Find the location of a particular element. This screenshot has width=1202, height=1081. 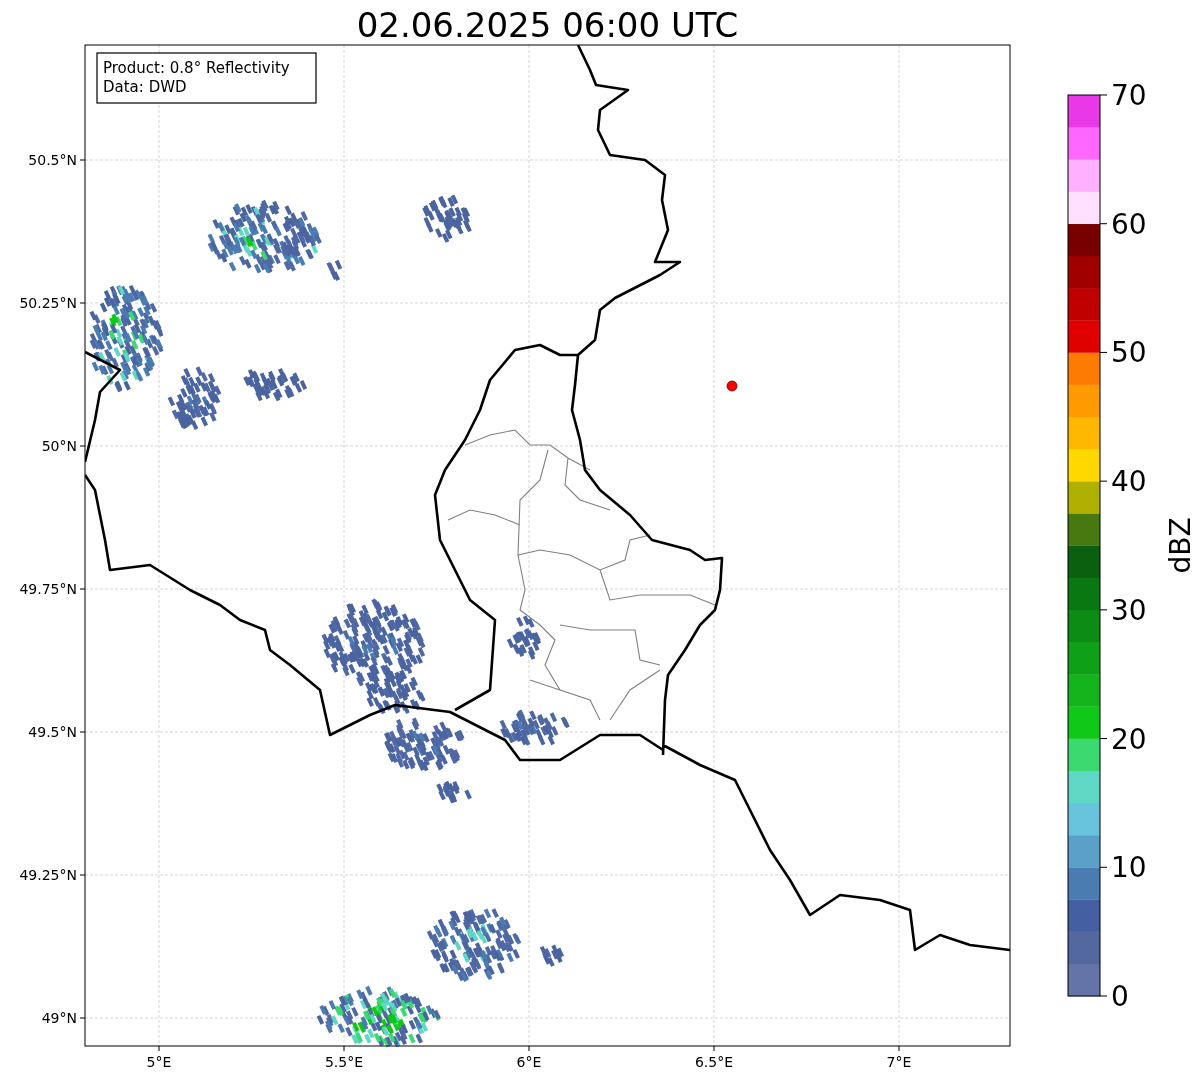

axis-tick-label: 50°N is located at coordinates (59, 446).